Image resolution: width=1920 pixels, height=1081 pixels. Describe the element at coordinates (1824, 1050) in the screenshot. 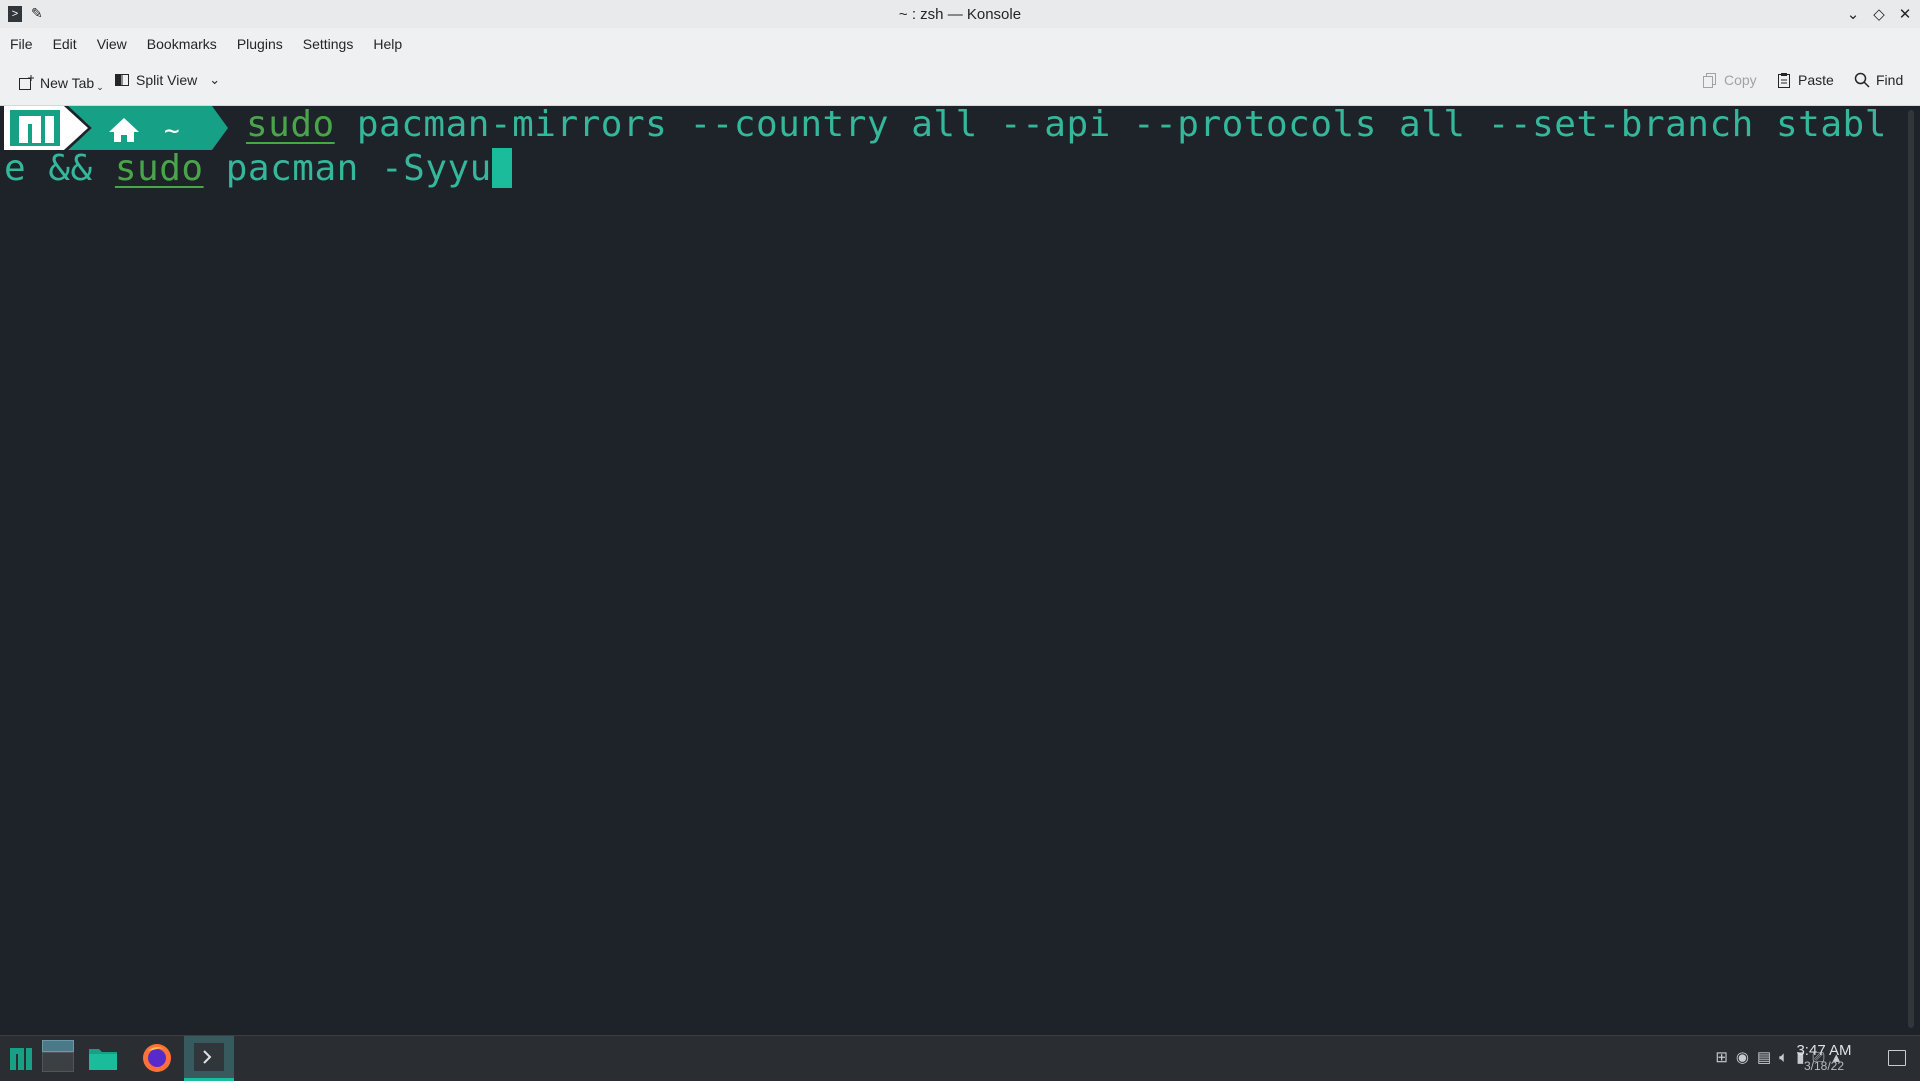

I see `clock-time: 3:47 AM` at that location.